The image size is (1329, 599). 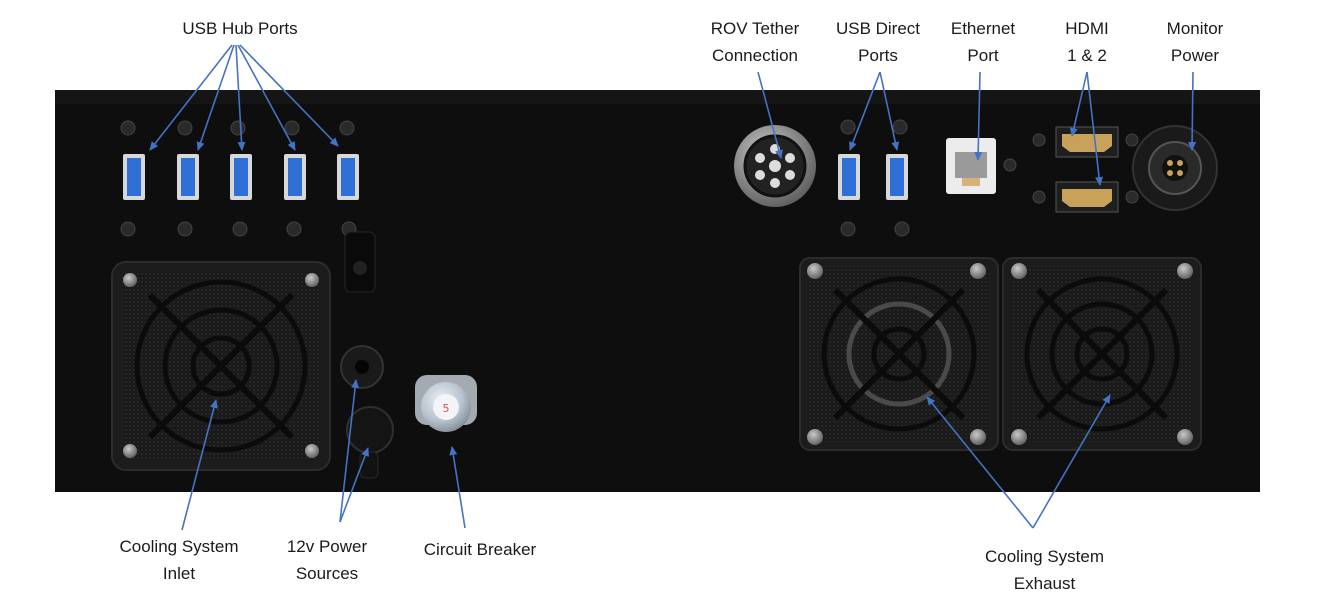 What do you see at coordinates (983, 42) in the screenshot?
I see `label-ethernet: Ethernet Port` at bounding box center [983, 42].